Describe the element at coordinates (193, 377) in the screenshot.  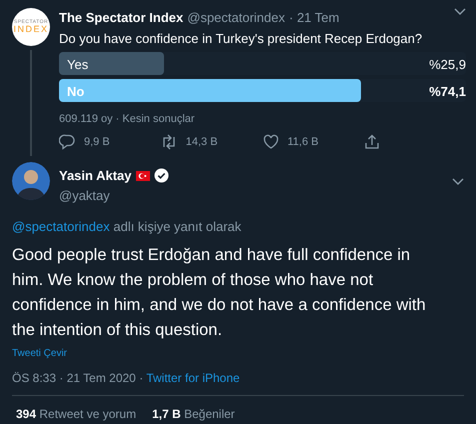
I see `source-link: Twitter for iPhone` at that location.